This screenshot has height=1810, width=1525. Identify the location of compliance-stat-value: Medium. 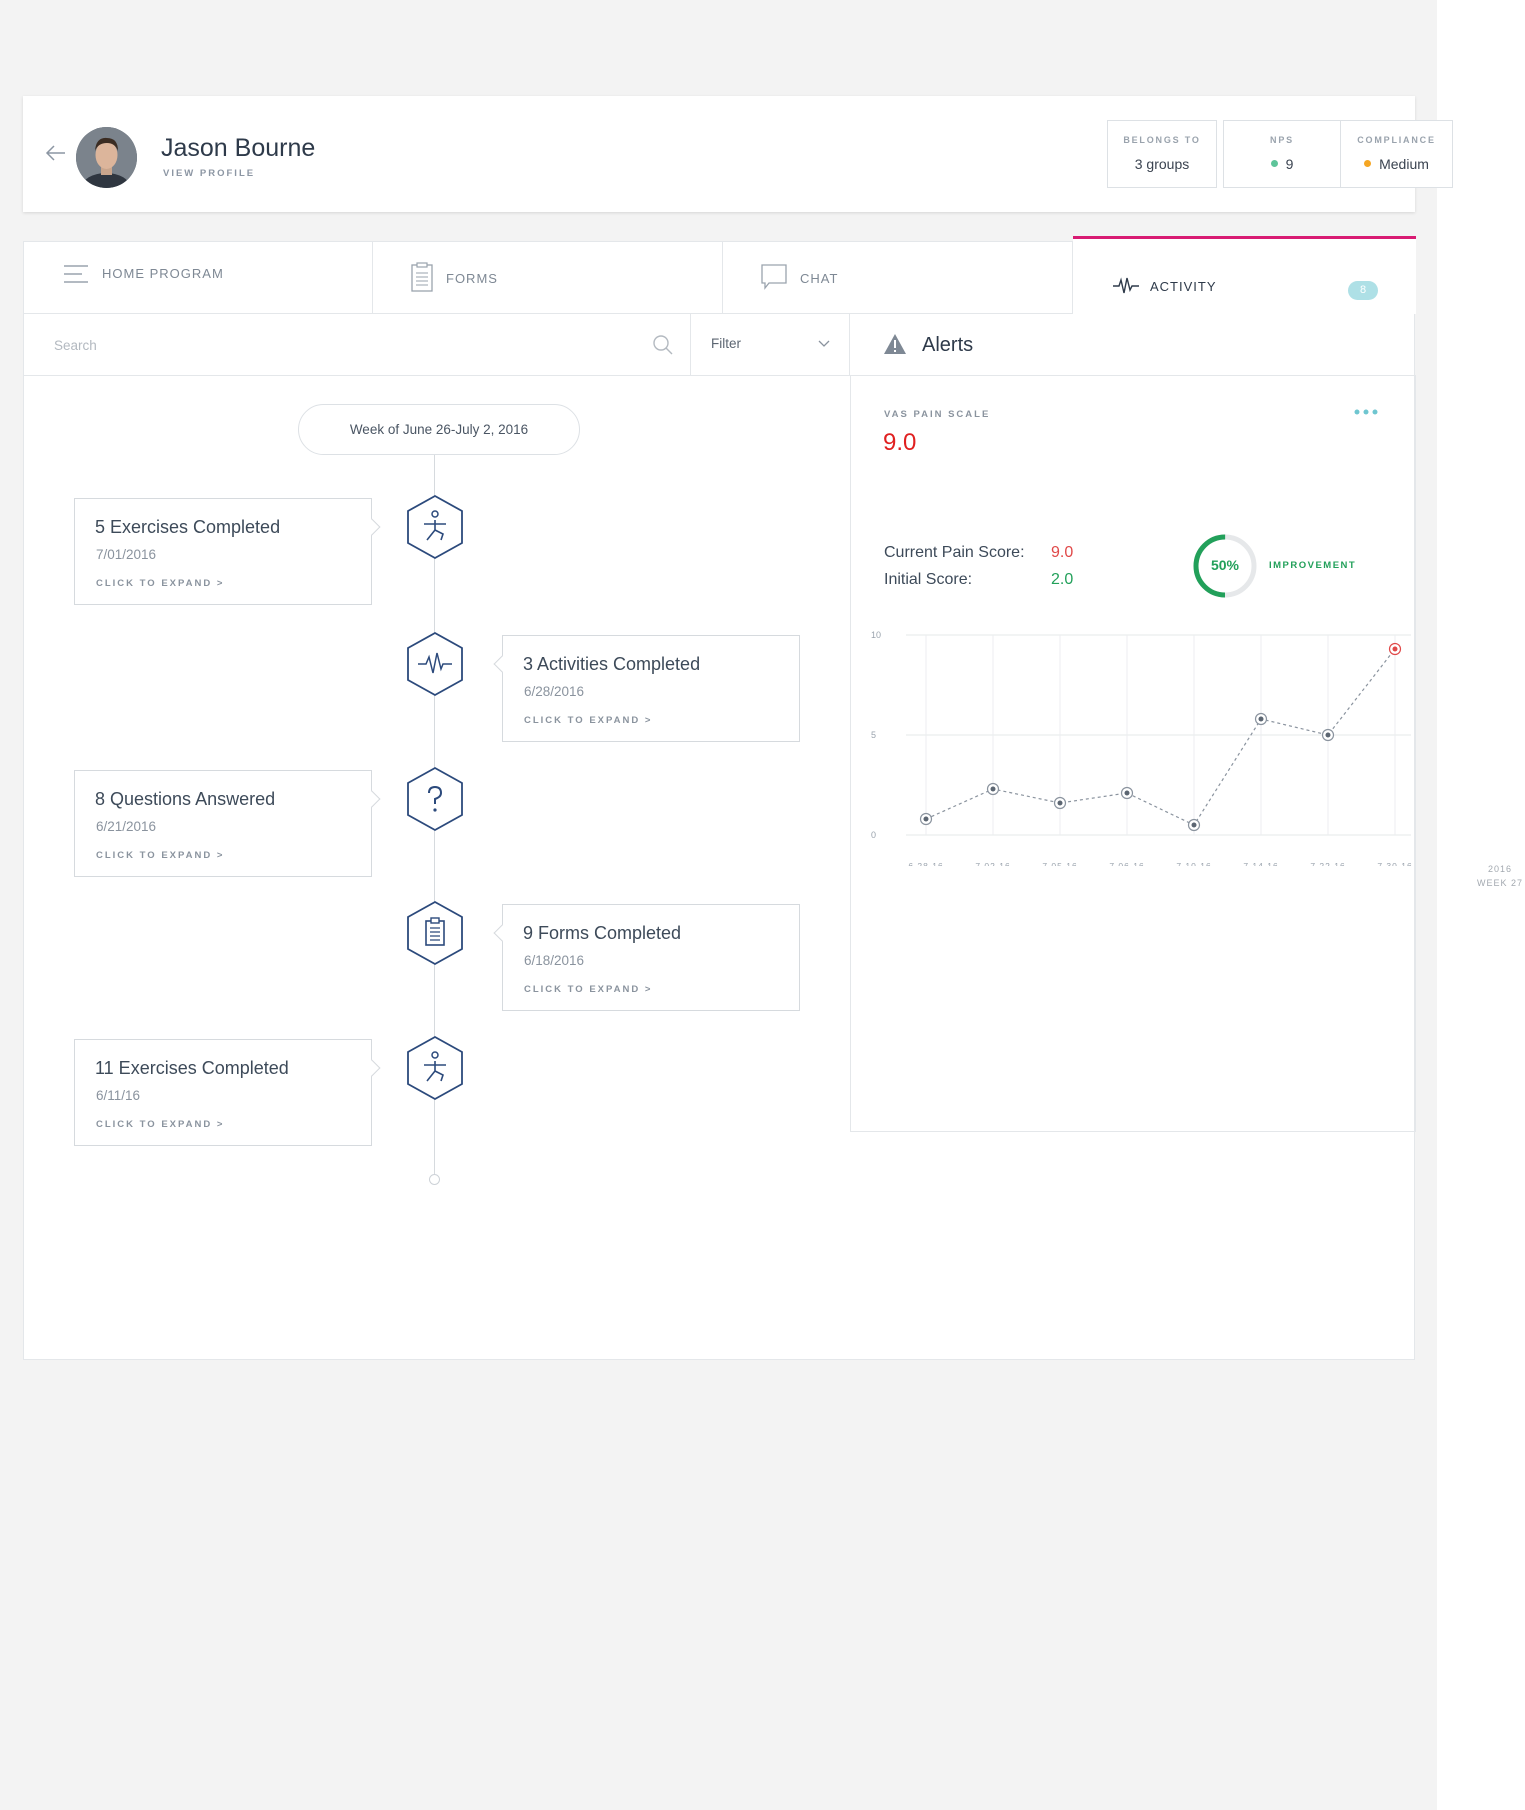
(1404, 164).